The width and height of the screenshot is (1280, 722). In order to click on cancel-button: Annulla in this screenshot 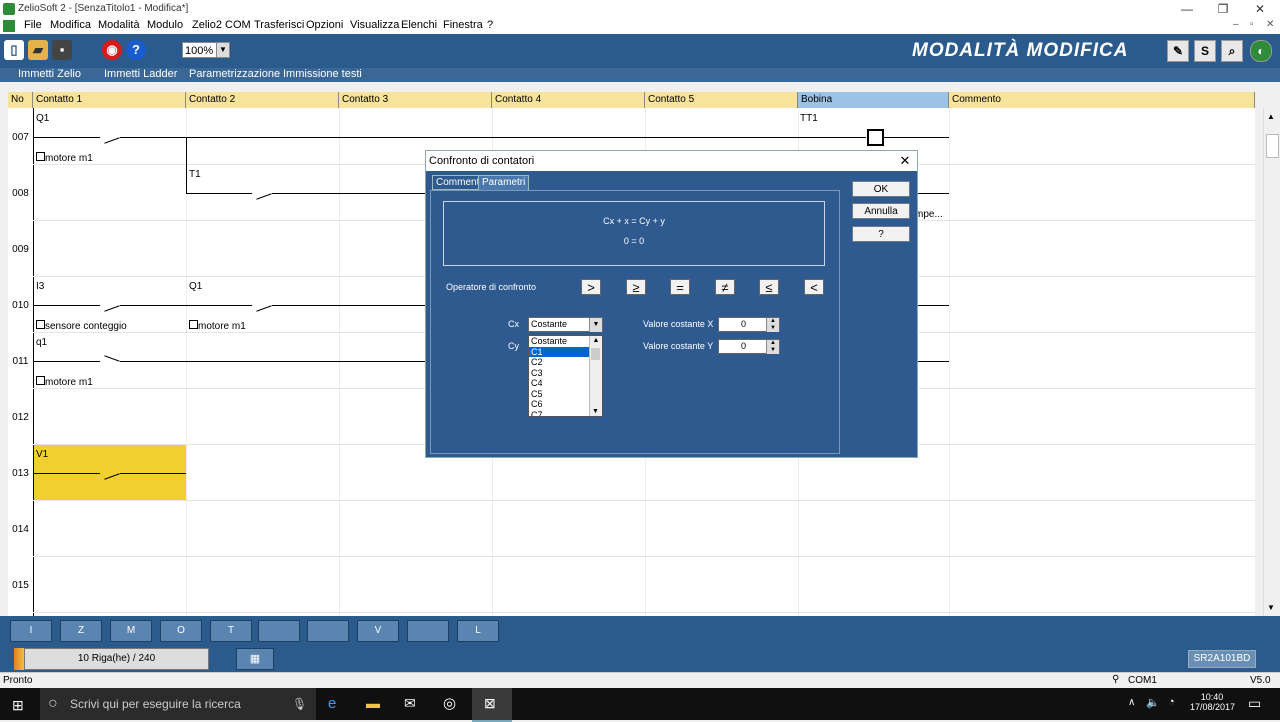, I will do `click(881, 211)`.